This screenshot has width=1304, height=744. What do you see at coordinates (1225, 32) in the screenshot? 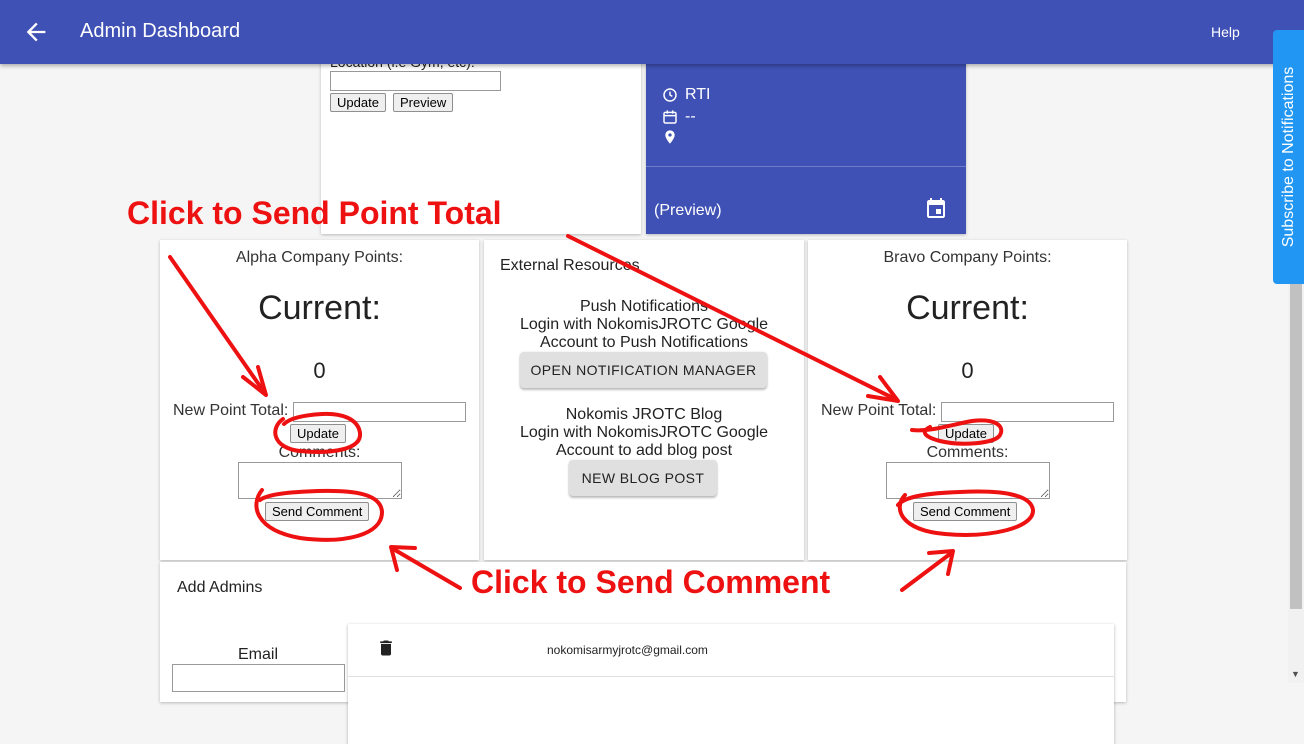
I see `help-link: Help` at bounding box center [1225, 32].